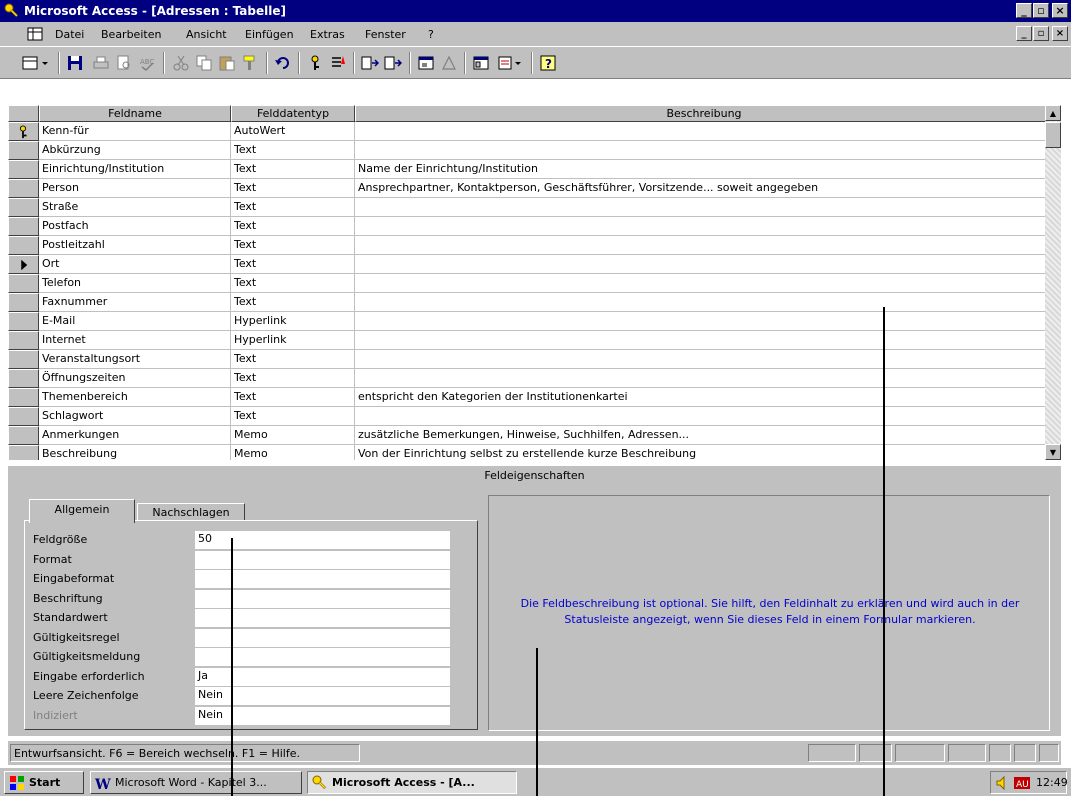 Image resolution: width=1071 pixels, height=796 pixels. Describe the element at coordinates (1003, 783) in the screenshot. I see `speaker-icon` at that location.